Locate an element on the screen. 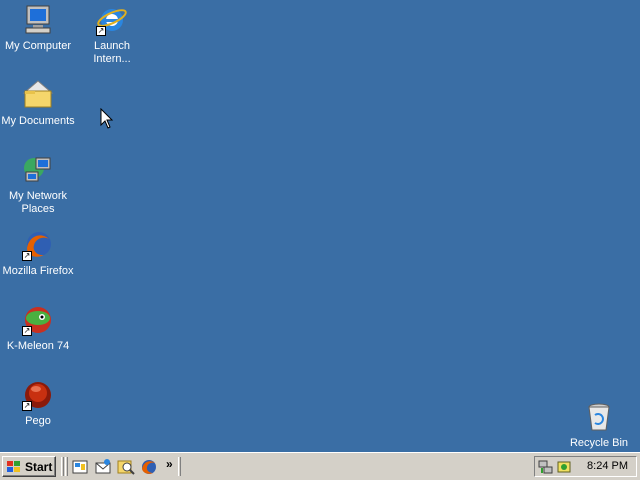 The image size is (640, 480). my-computer-label: My Computer is located at coordinates (38, 46).